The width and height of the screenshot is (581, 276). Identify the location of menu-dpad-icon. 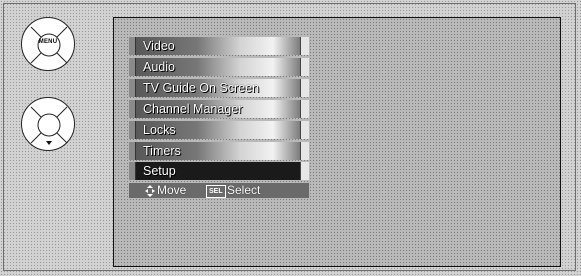
(49, 45).